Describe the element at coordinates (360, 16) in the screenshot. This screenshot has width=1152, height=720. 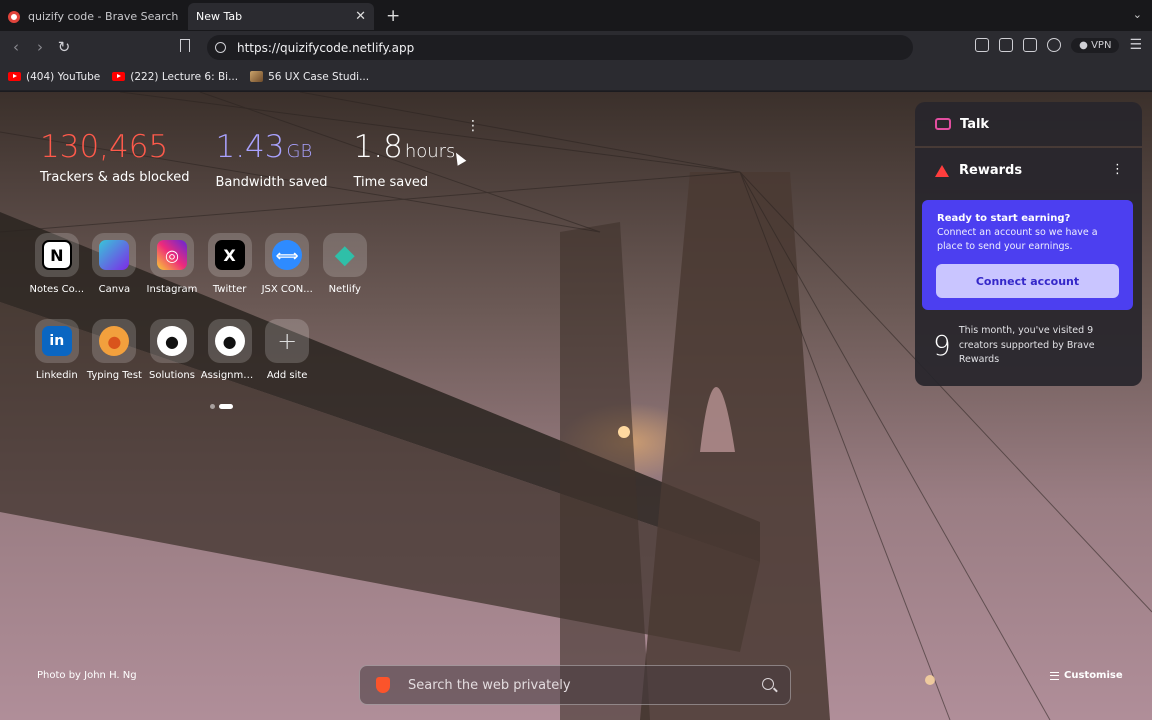
I see `close-tab-icon: ✕` at that location.